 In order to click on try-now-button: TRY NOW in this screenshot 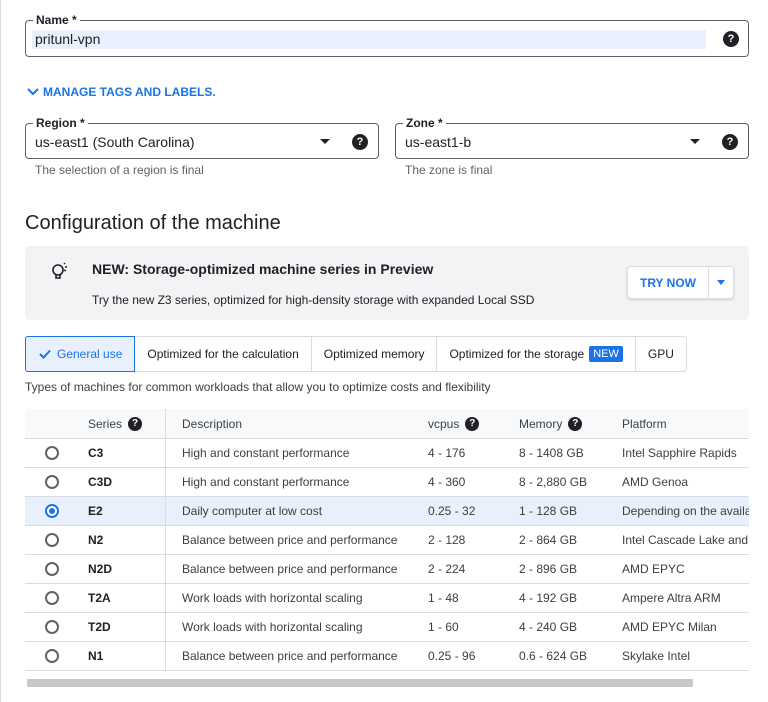, I will do `click(680, 282)`.